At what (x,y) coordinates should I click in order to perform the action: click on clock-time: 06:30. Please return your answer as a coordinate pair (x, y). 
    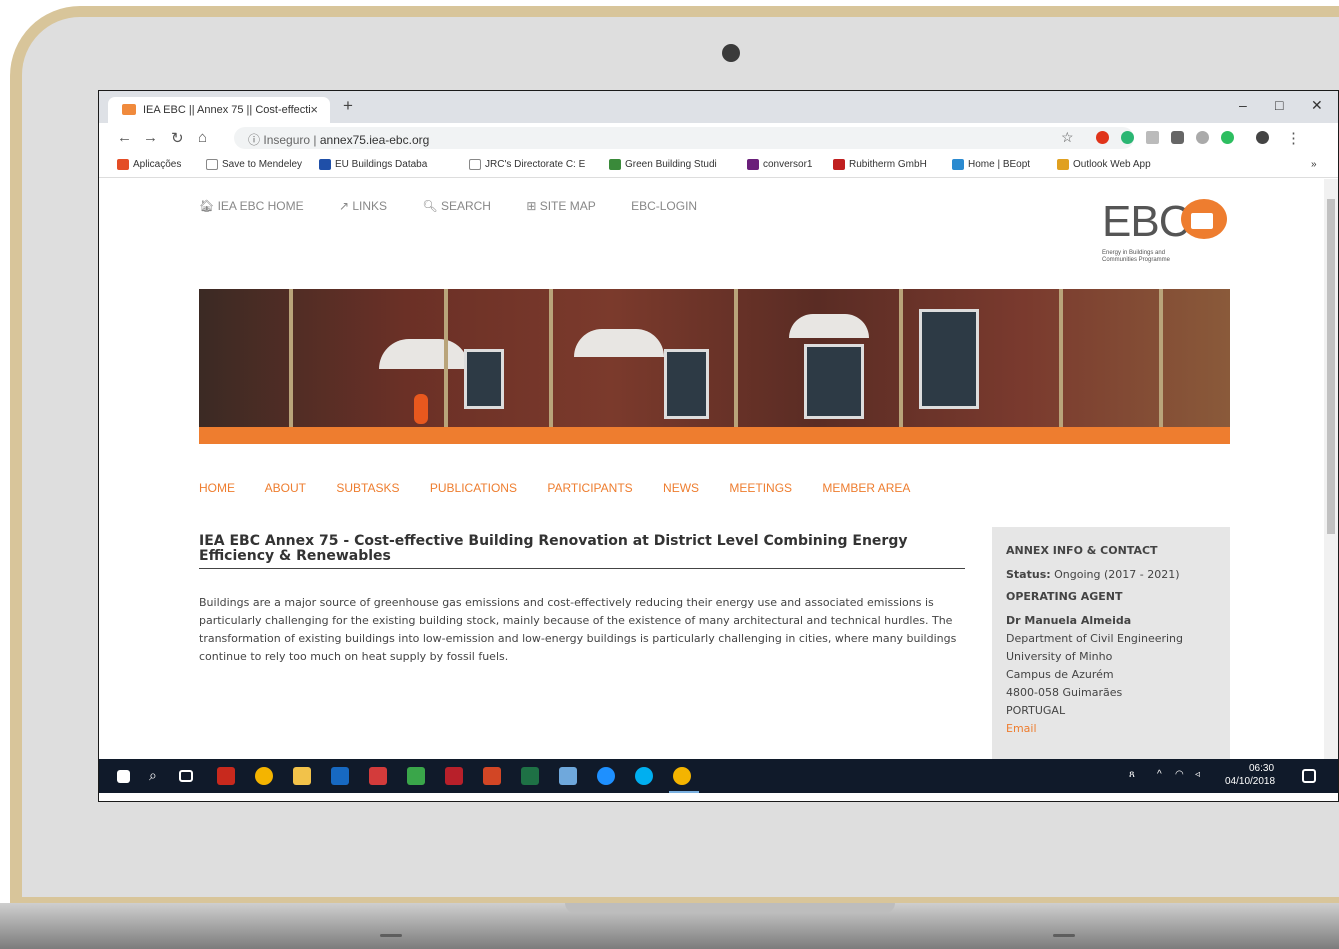
    Looking at the image, I should click on (1261, 768).